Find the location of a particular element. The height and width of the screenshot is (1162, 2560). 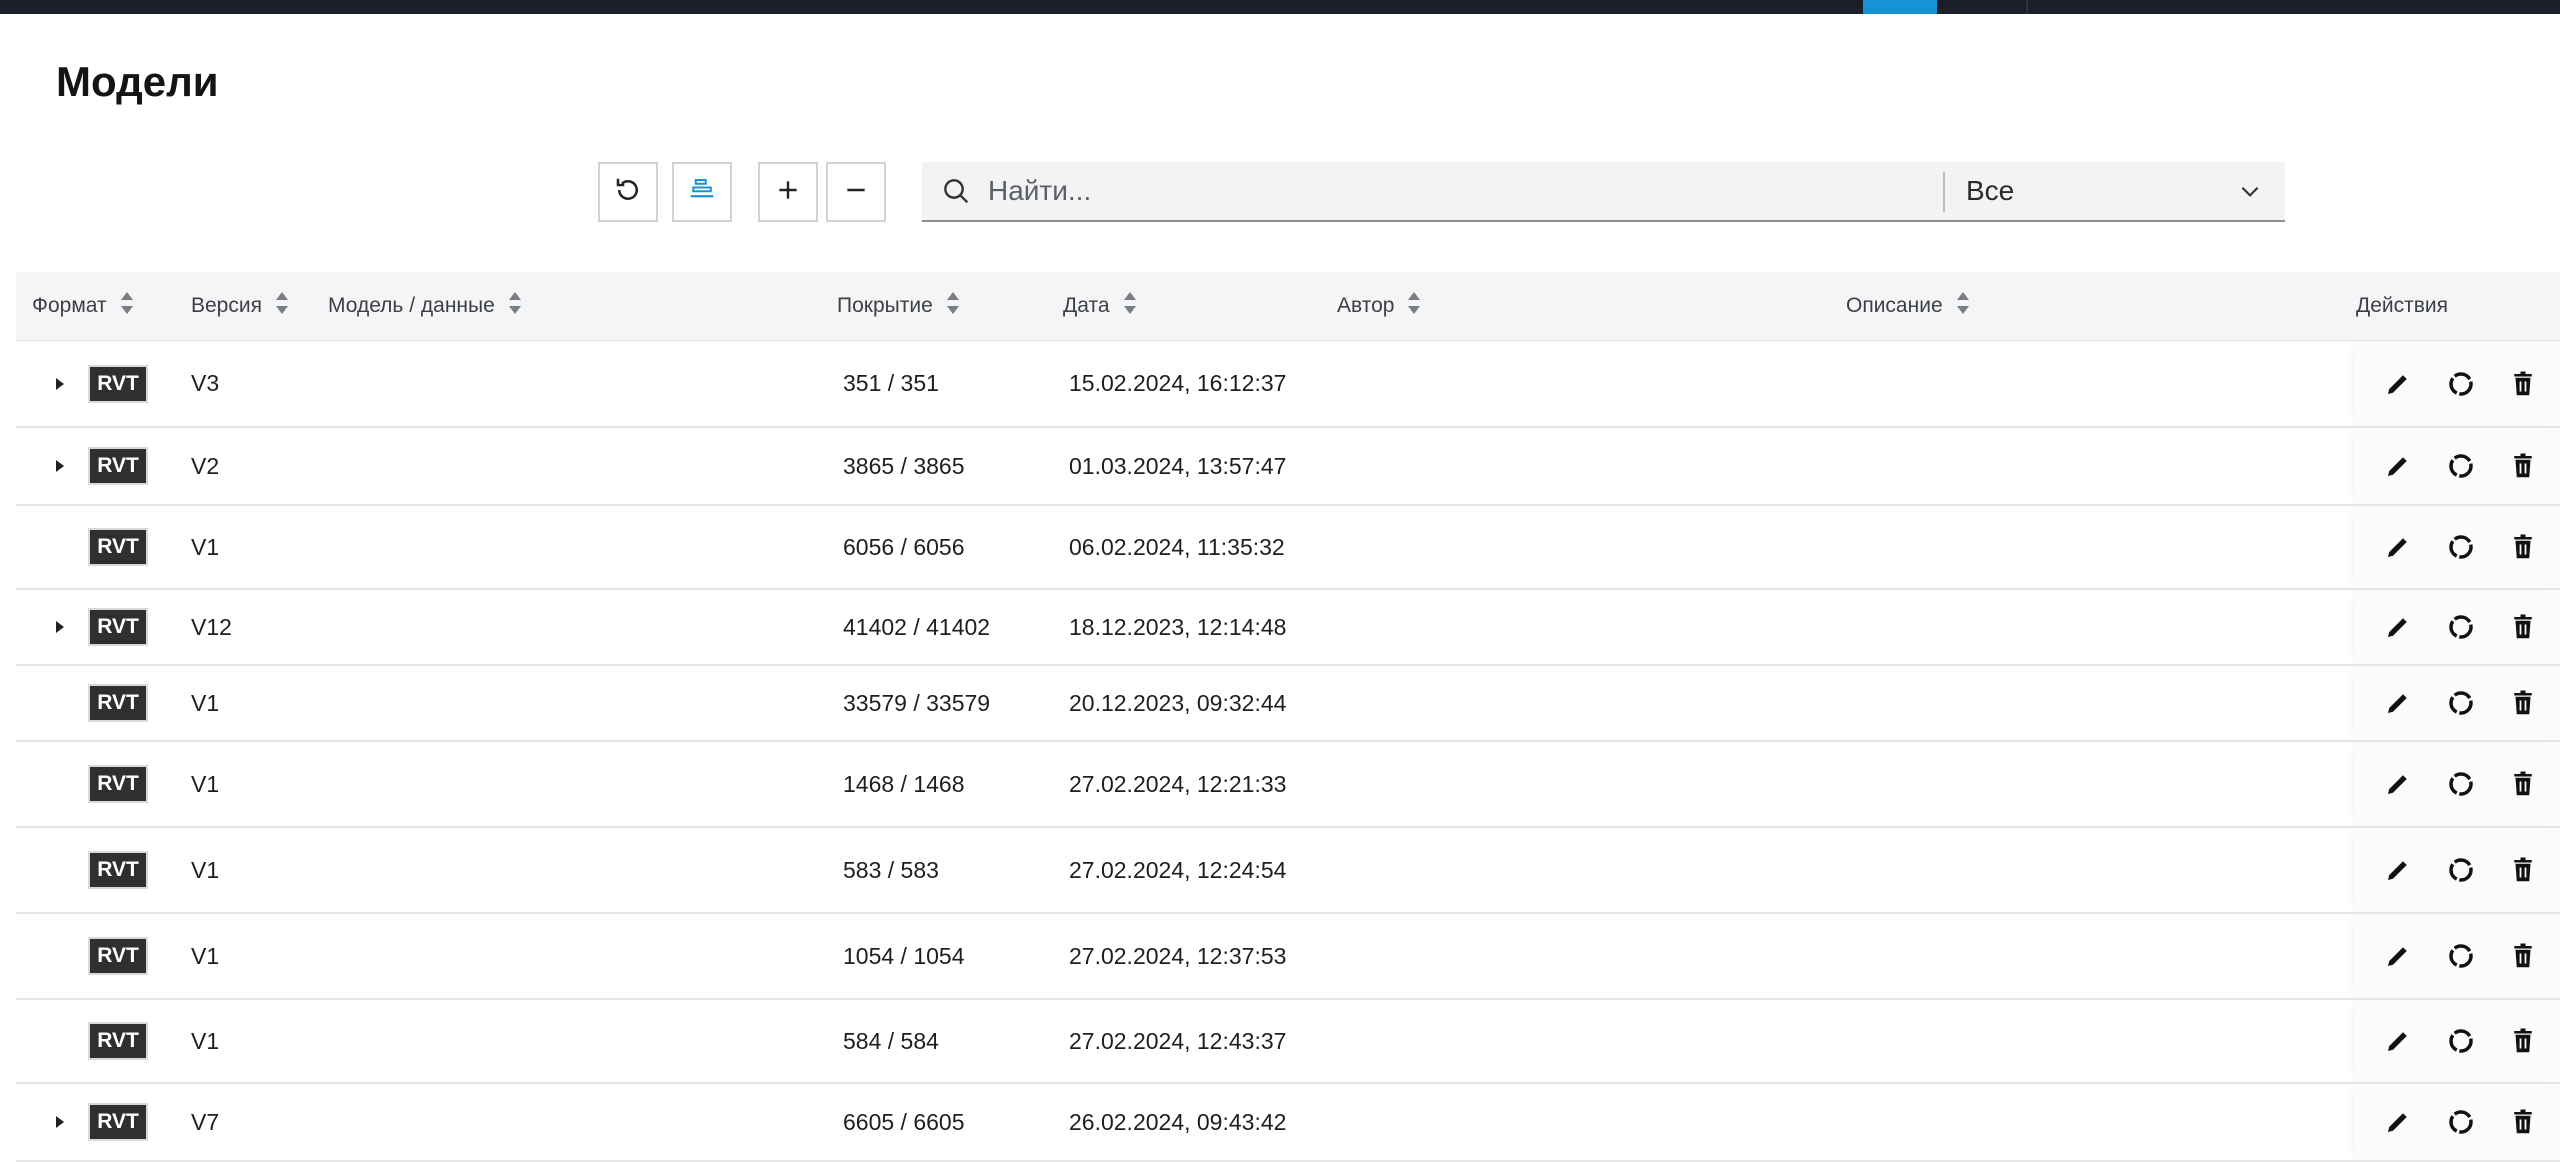

table-row: RVT V3 351 / 351 15.02.2024, 16:12:37 is located at coordinates (1288, 384).